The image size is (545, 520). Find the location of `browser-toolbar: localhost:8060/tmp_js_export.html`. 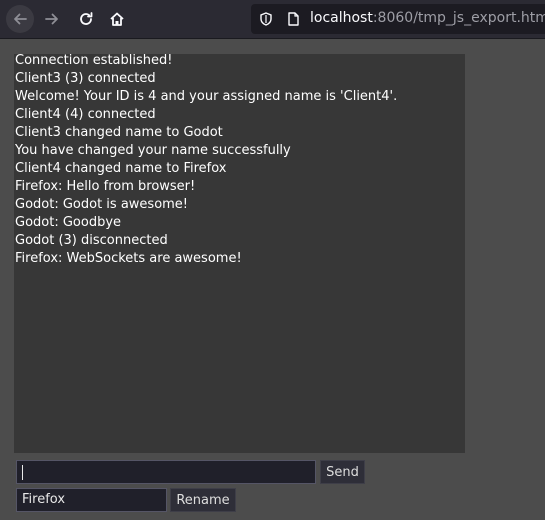

browser-toolbar: localhost:8060/tmp_js_export.html is located at coordinates (272, 19).